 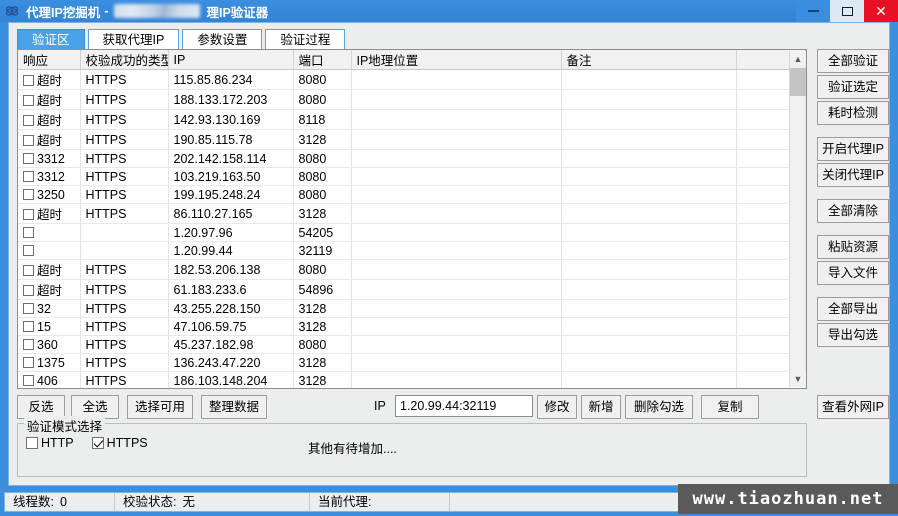 I want to click on side-button-9: 全部导出, so click(x=853, y=309).